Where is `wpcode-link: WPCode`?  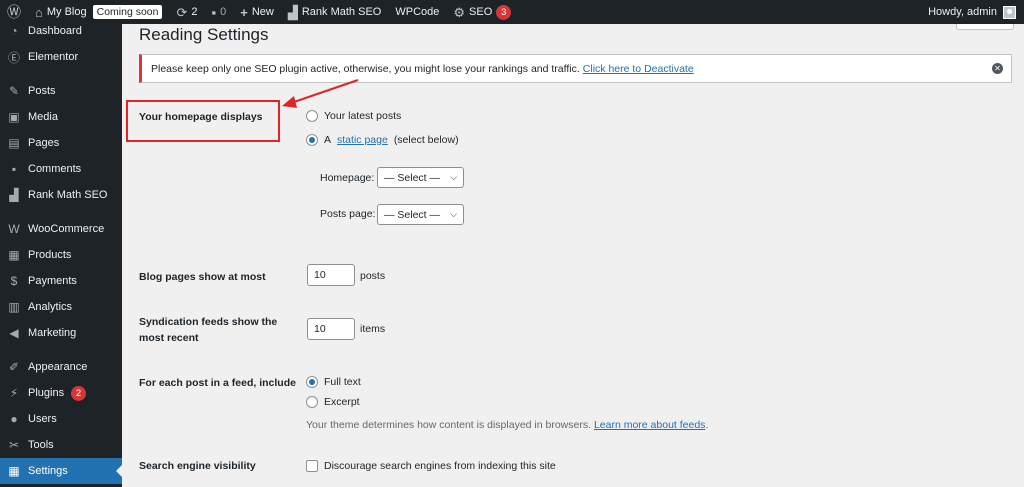 wpcode-link: WPCode is located at coordinates (417, 12).